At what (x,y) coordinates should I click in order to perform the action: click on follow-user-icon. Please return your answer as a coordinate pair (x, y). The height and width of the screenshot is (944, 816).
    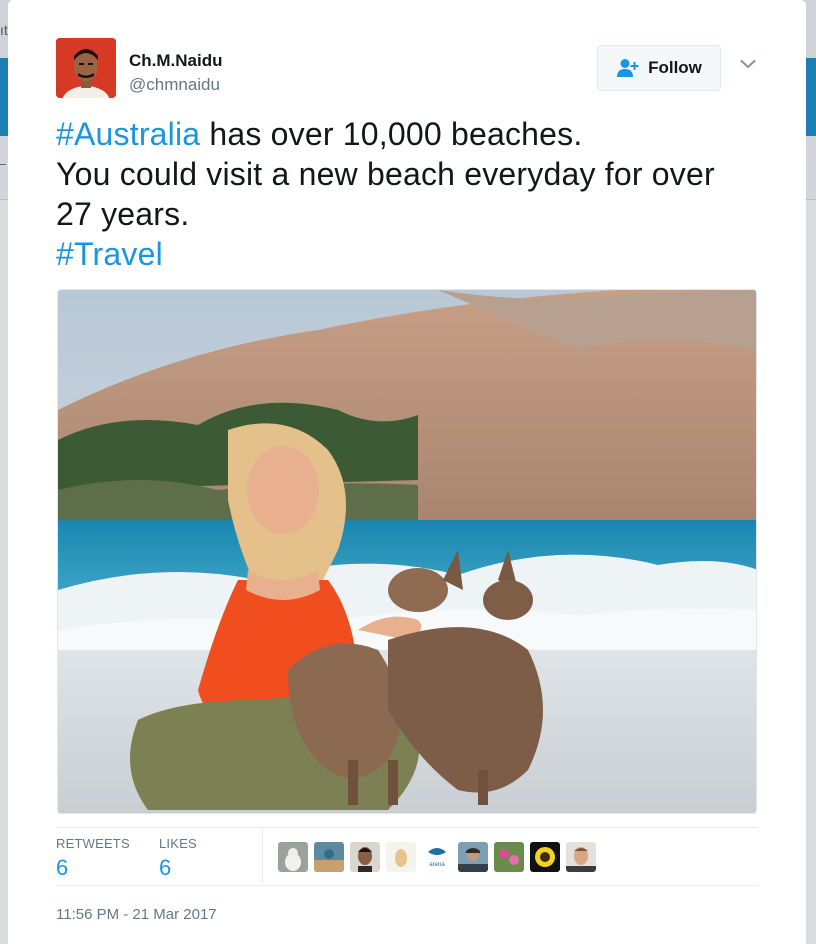
    Looking at the image, I should click on (628, 68).